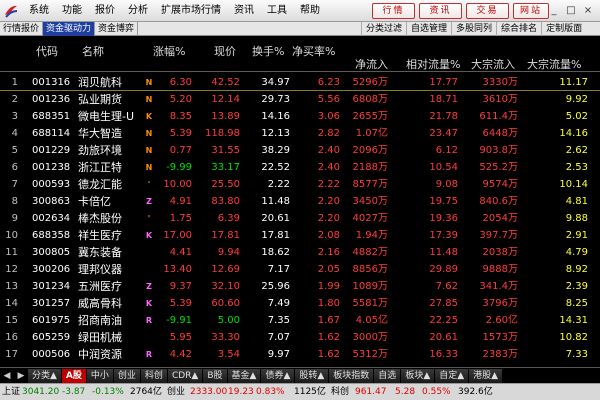 This screenshot has height=400, width=600. I want to click on market-tab-sectors: 板块▲, so click(418, 375).